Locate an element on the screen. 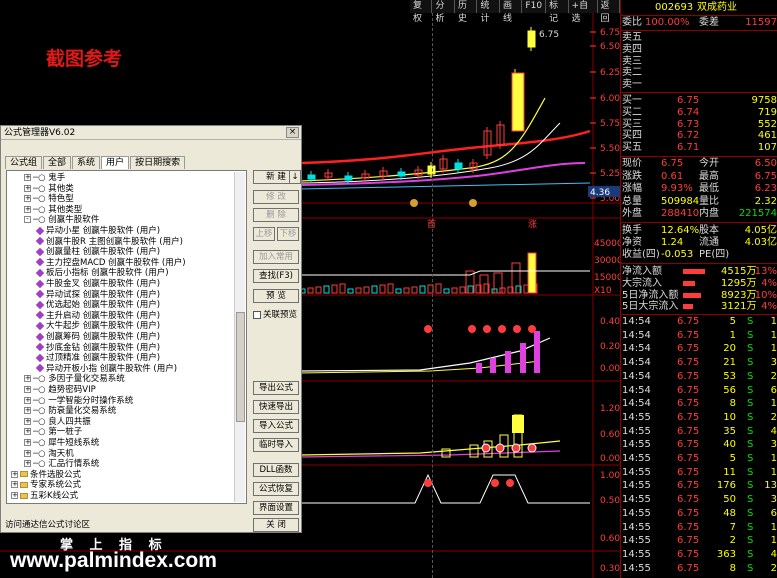 The width and height of the screenshot is (777, 578). temp-import-button: 临时导入 is located at coordinates (276, 445).